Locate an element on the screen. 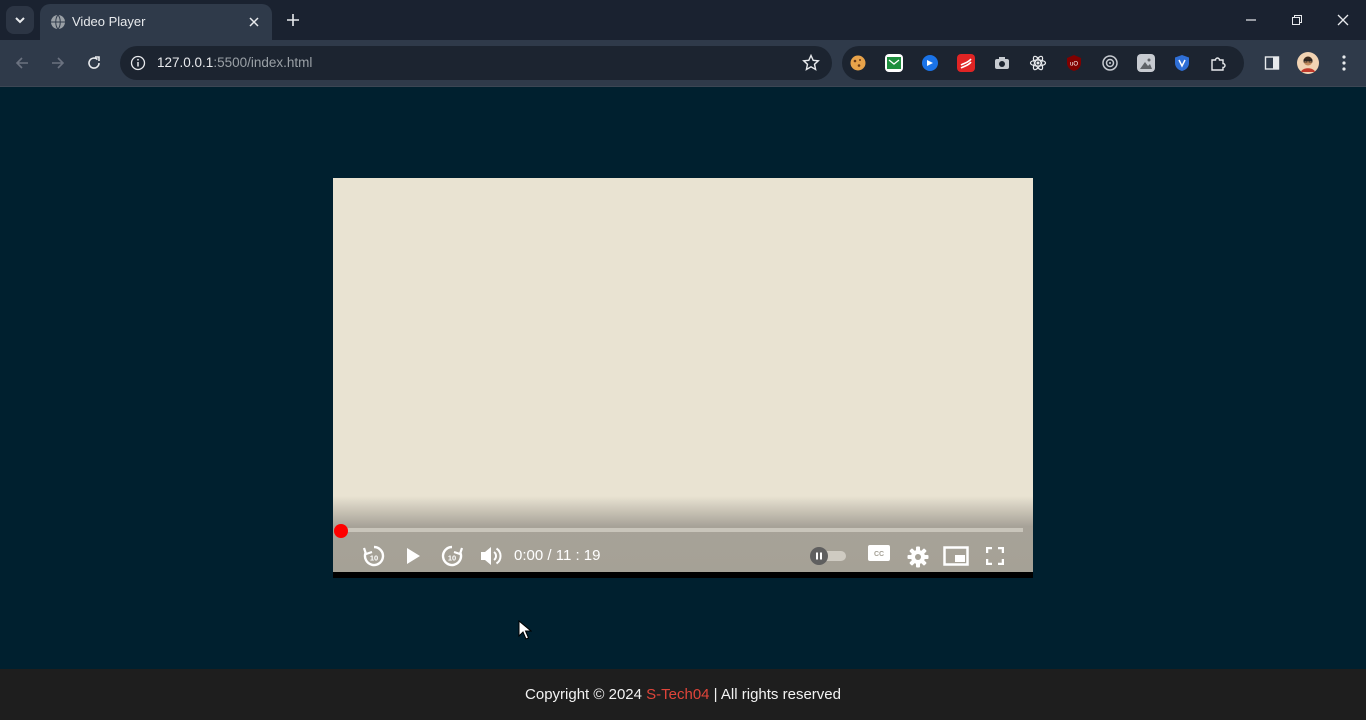  fullscreen-button is located at coordinates (995, 556).